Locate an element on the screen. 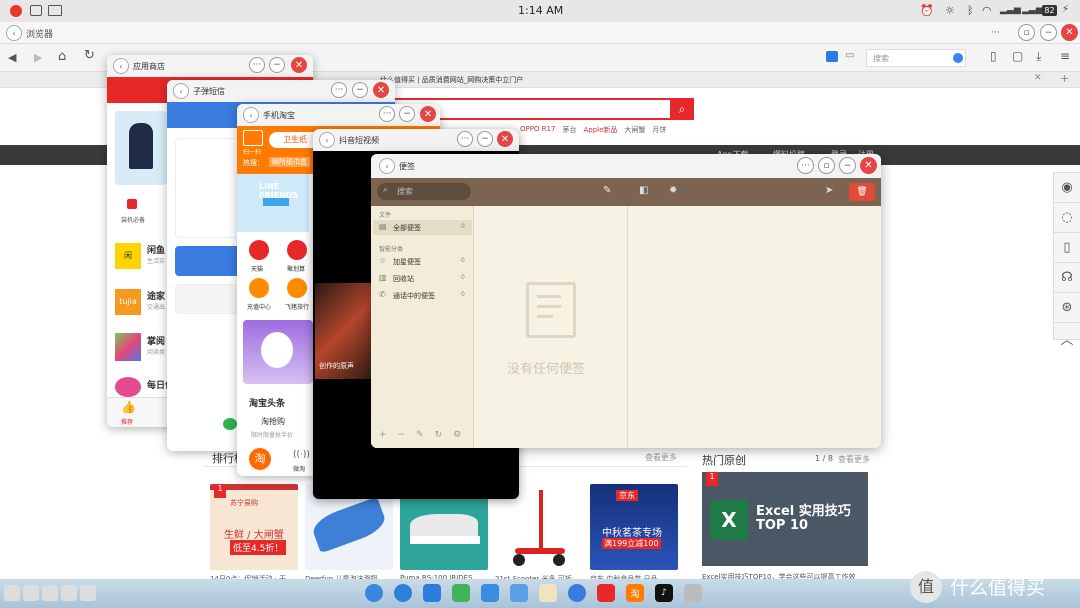 This screenshot has width=1080, height=608. files-dock-icon is located at coordinates (403, 593).